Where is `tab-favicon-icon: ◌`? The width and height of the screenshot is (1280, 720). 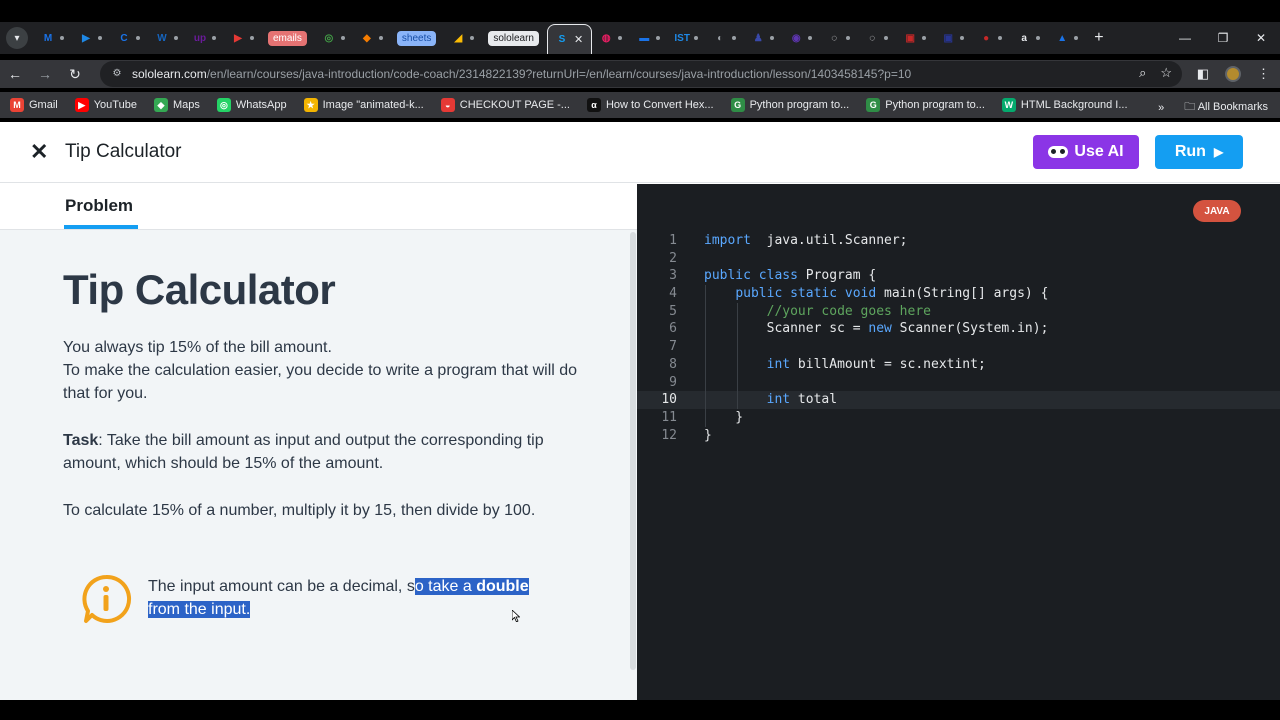 tab-favicon-icon: ◌ is located at coordinates (872, 38).